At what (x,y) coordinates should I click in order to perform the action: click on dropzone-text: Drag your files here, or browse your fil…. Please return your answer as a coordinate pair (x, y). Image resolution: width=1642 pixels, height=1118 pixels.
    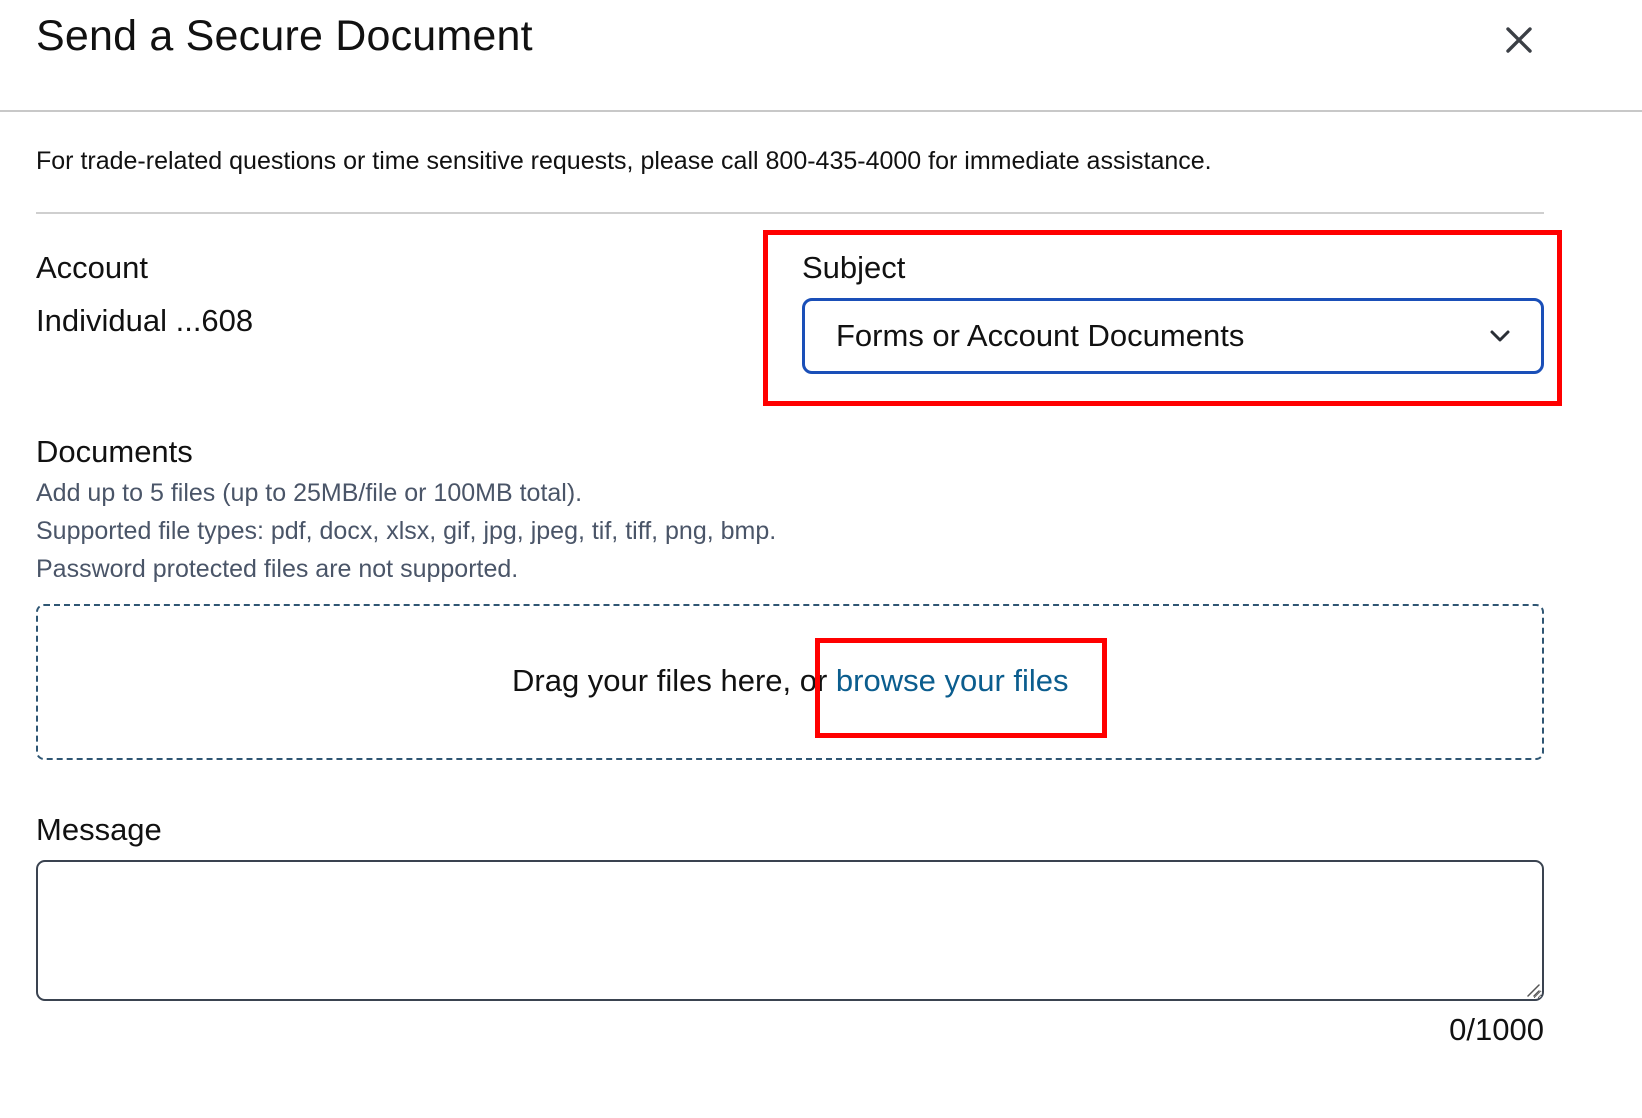
    Looking at the image, I should click on (790, 681).